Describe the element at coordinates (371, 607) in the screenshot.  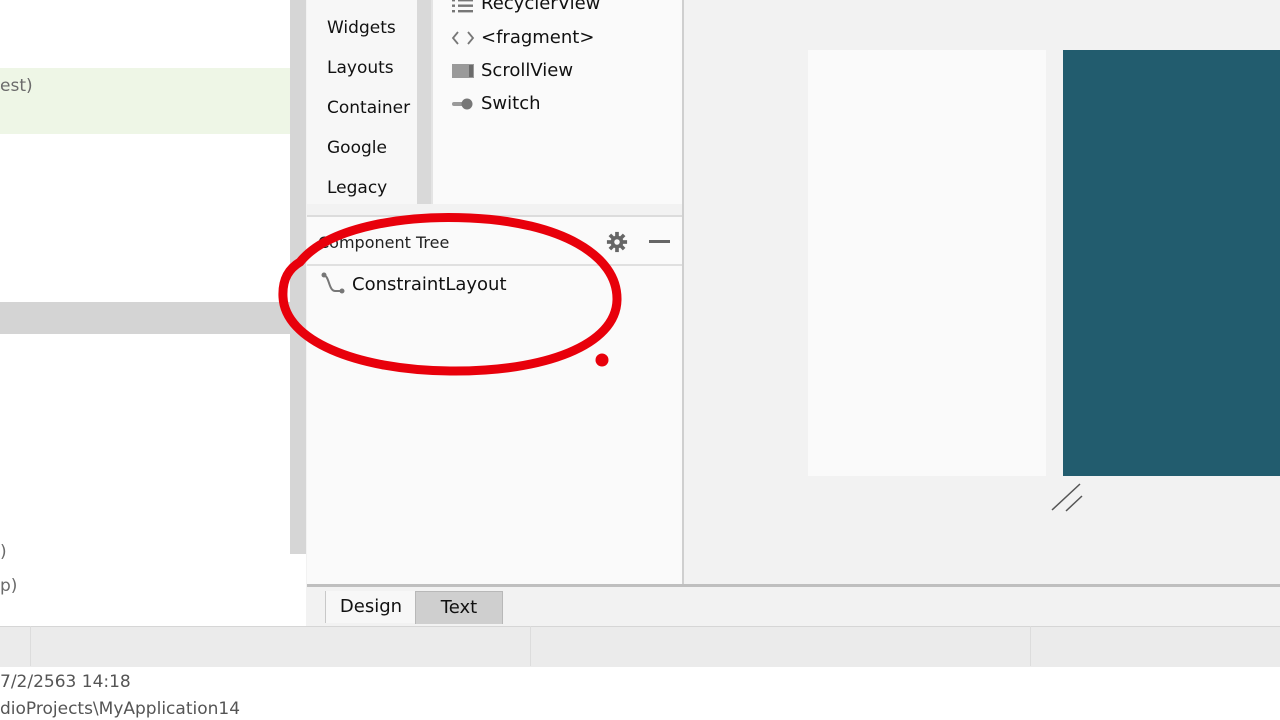
I see `tab-design: Design` at that location.